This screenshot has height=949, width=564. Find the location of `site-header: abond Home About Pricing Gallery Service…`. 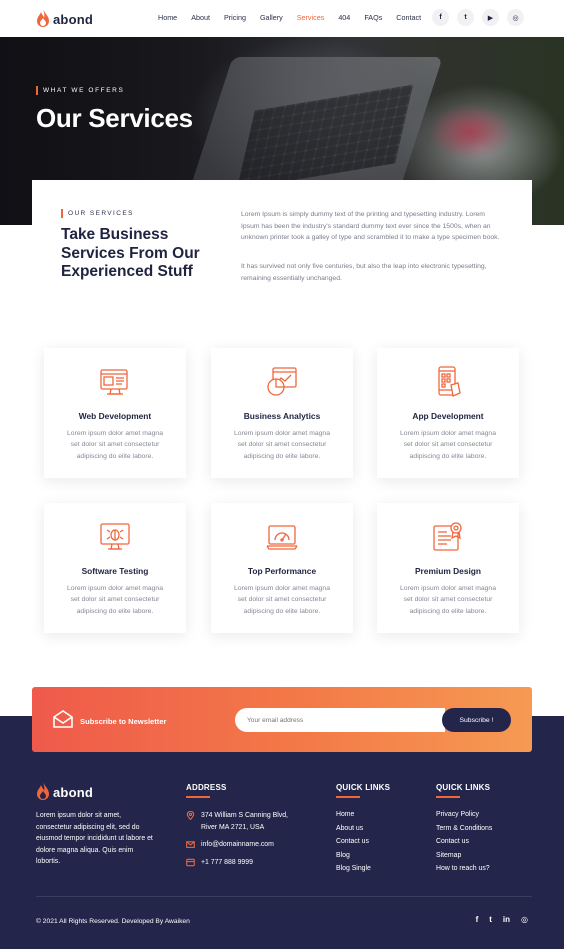

site-header: abond Home About Pricing Gallery Service… is located at coordinates (282, 18).